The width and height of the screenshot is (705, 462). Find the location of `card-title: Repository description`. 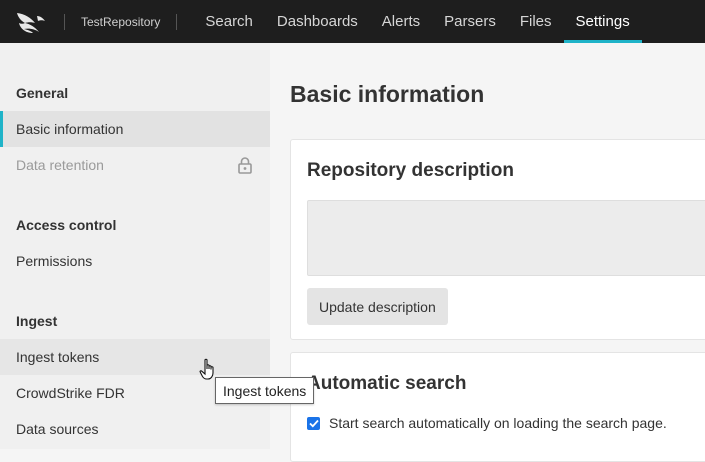

card-title: Repository description is located at coordinates (410, 170).